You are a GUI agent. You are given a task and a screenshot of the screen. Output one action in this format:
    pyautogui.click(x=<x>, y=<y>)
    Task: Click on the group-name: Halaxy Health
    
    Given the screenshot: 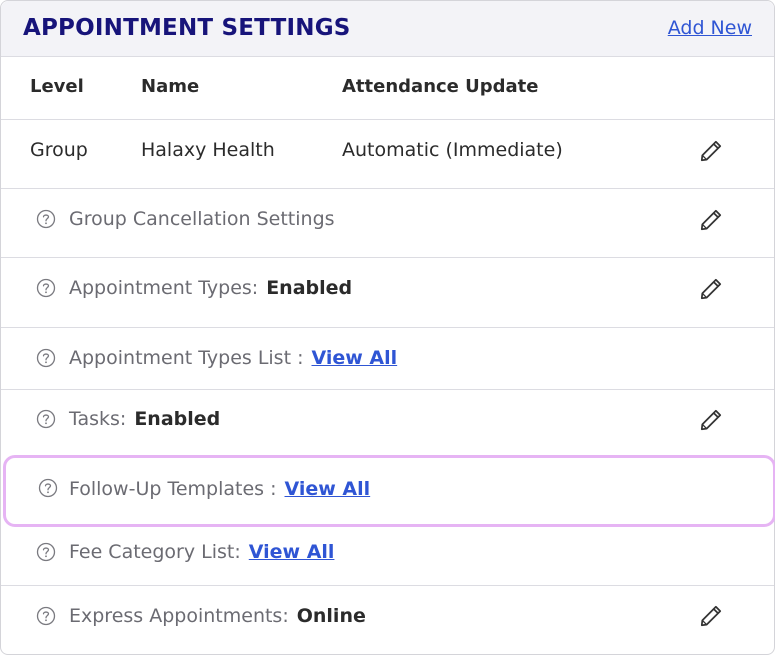 What is the action you would take?
    pyautogui.click(x=208, y=150)
    